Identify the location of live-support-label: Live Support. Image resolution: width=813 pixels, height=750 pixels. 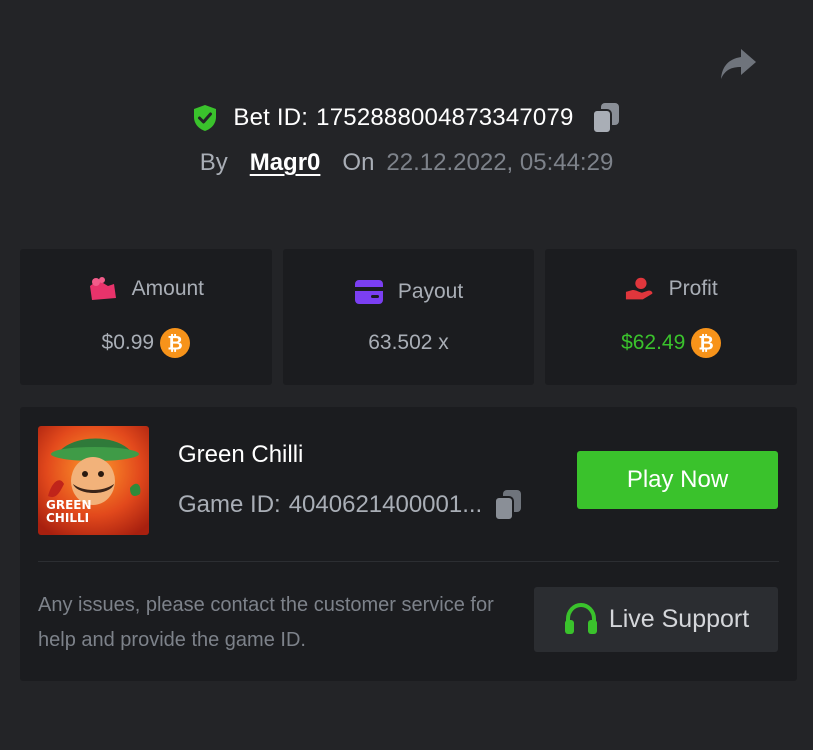
(679, 619).